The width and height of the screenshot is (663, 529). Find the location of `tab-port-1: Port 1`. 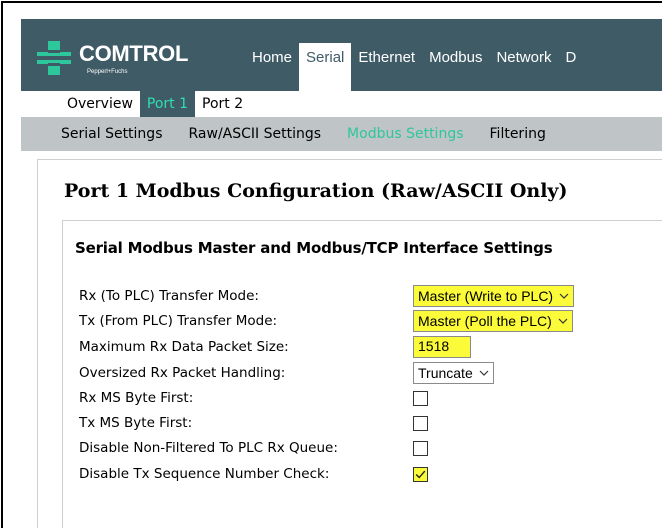

tab-port-1: Port 1 is located at coordinates (167, 104).